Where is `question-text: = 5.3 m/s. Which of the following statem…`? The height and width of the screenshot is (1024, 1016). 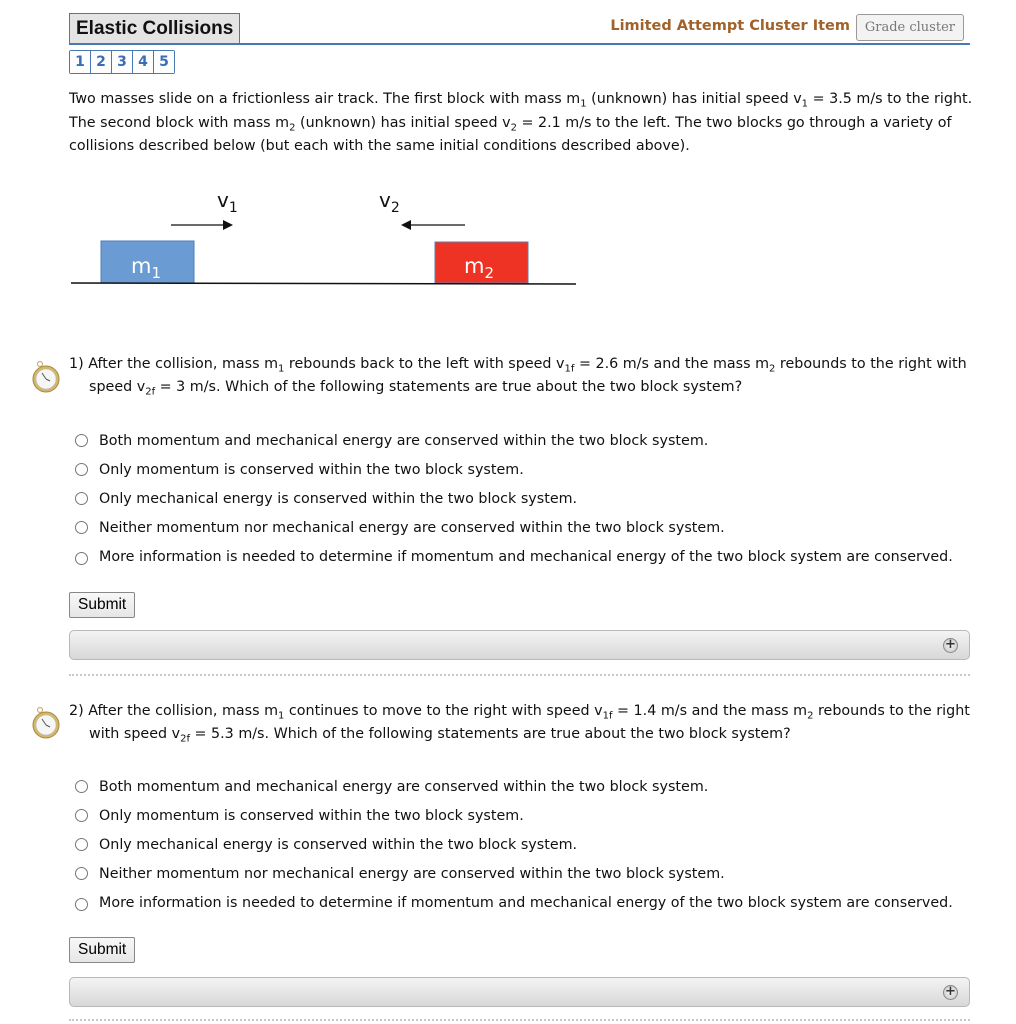
question-text: = 5.3 m/s. Which of the following statem… is located at coordinates (490, 733).